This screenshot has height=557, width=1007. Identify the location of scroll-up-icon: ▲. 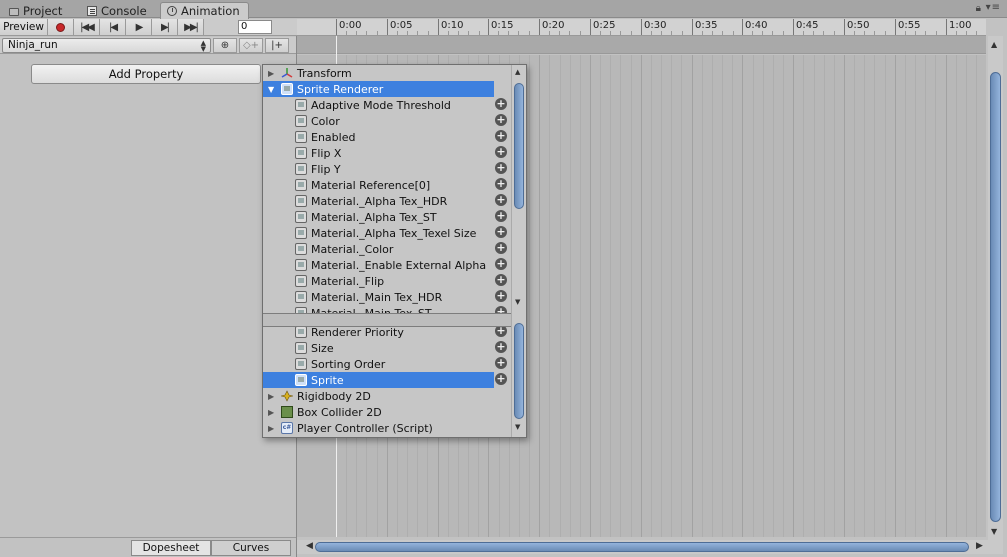
(994, 44).